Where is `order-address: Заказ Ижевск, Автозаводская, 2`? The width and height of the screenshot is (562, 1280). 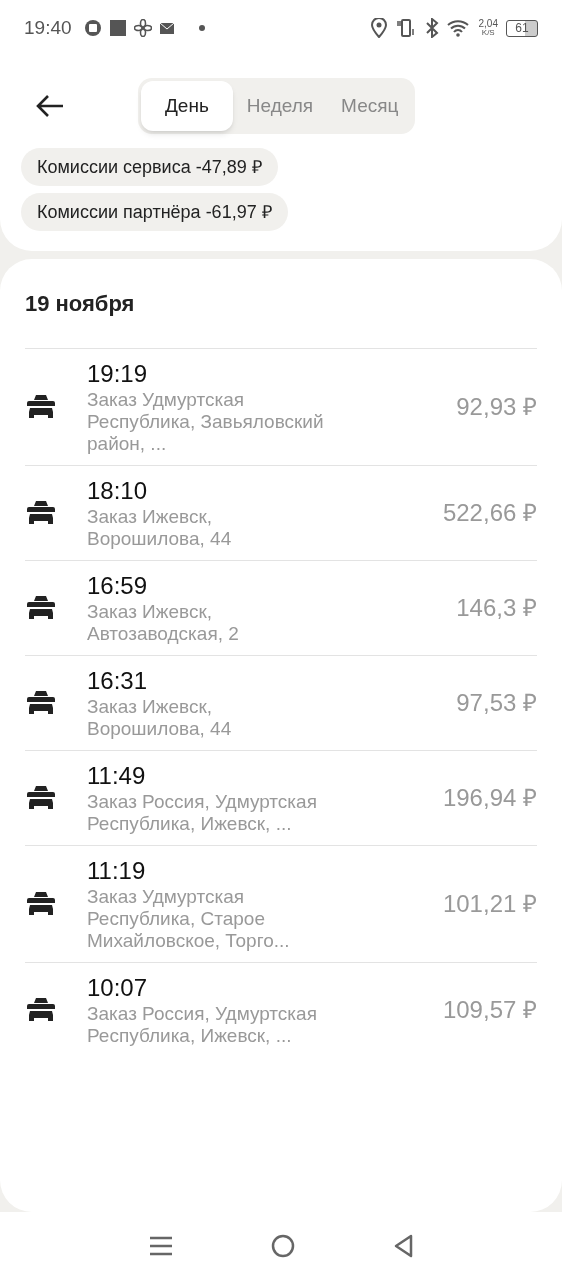 order-address: Заказ Ижевск, Автозаводская, 2 is located at coordinates (163, 623).